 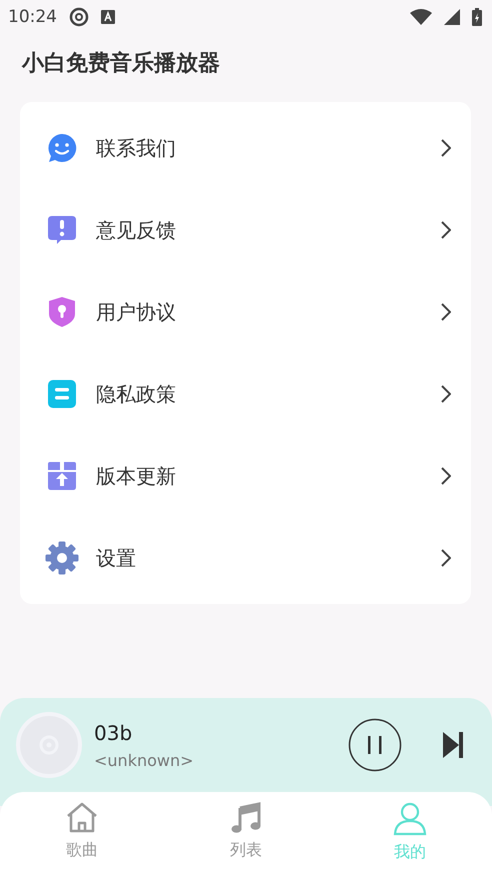 What do you see at coordinates (79, 17) in the screenshot?
I see `disc-icon` at bounding box center [79, 17].